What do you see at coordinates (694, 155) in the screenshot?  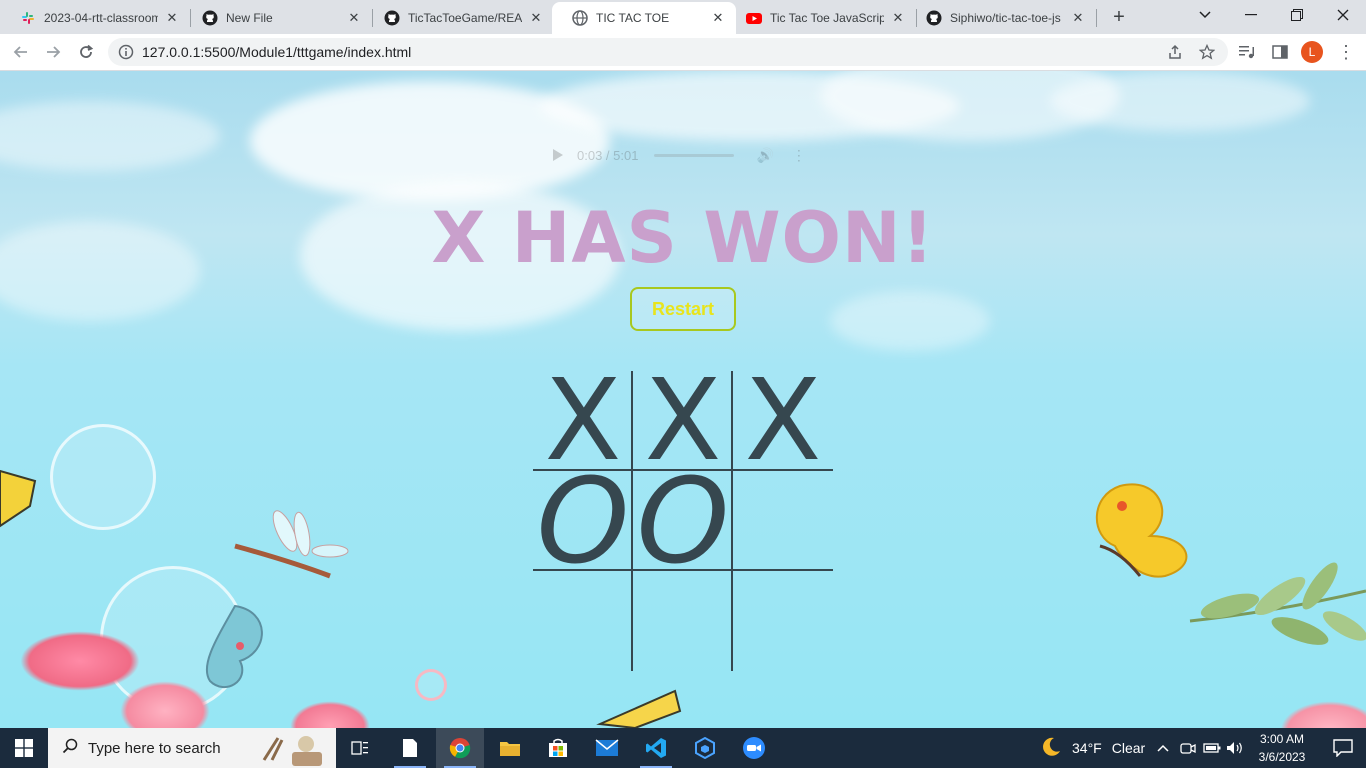 I see `audio-seek-bar` at bounding box center [694, 155].